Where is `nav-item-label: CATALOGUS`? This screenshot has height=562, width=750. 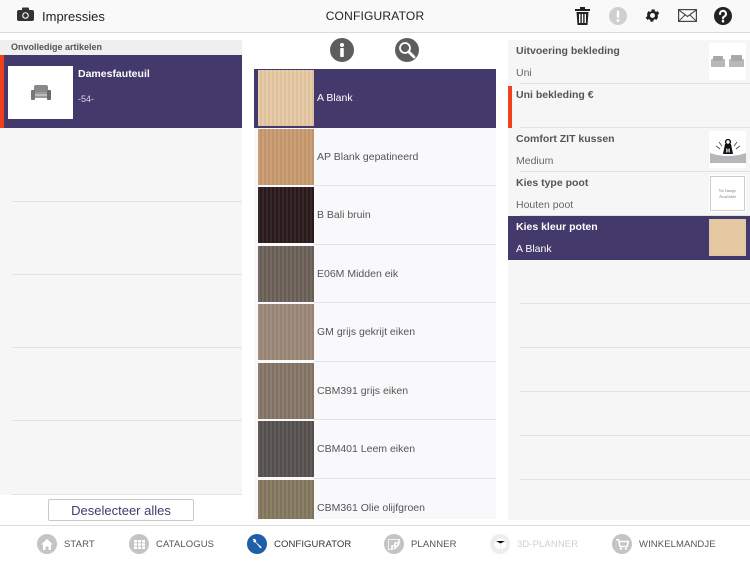 nav-item-label: CATALOGUS is located at coordinates (185, 544).